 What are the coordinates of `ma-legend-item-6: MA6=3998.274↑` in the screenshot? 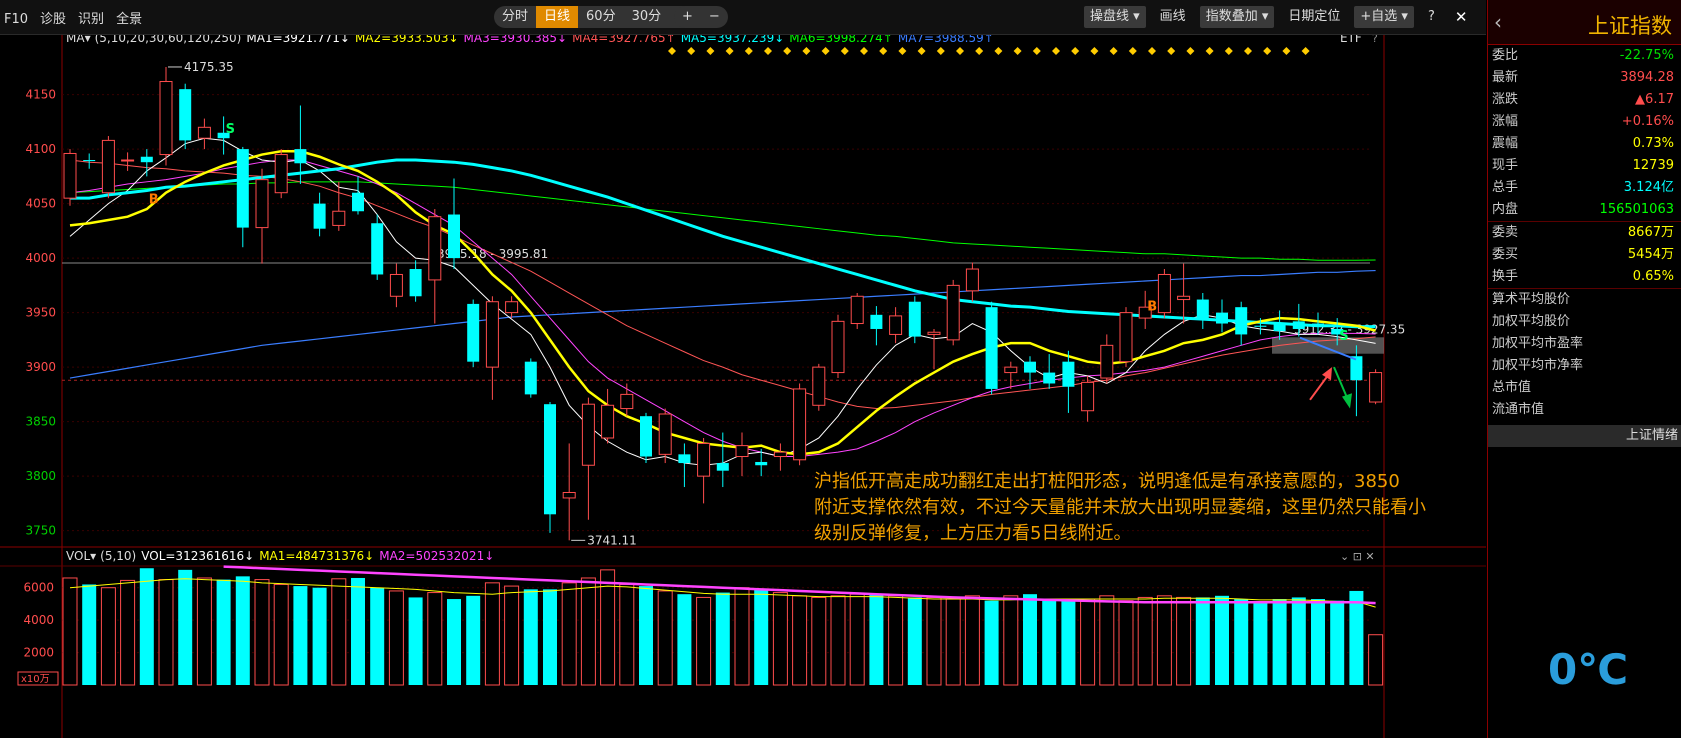 It's located at (841, 40).